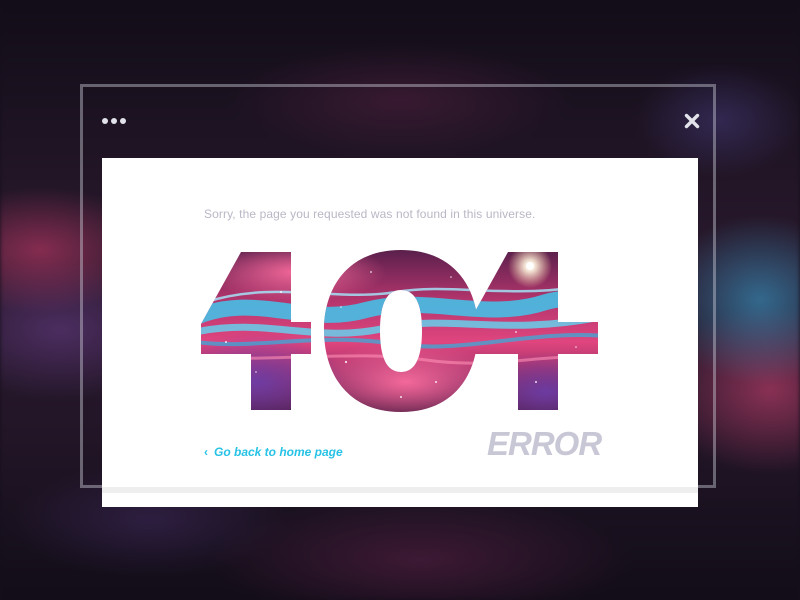 Image resolution: width=800 pixels, height=600 pixels. I want to click on back-to-home-link: ‹ Go back to home page, so click(273, 452).